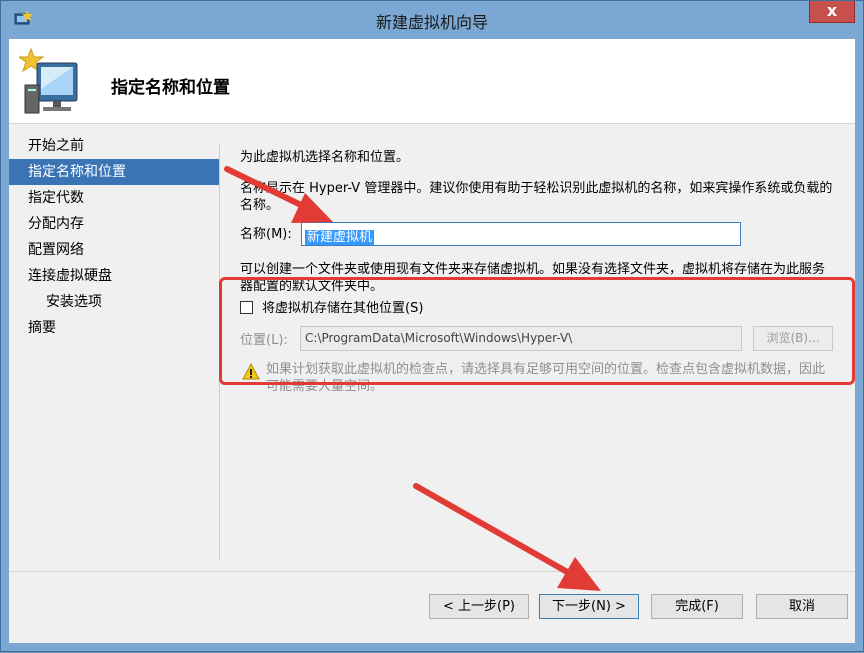  What do you see at coordinates (432, 571) in the screenshot?
I see `footer-divider` at bounding box center [432, 571].